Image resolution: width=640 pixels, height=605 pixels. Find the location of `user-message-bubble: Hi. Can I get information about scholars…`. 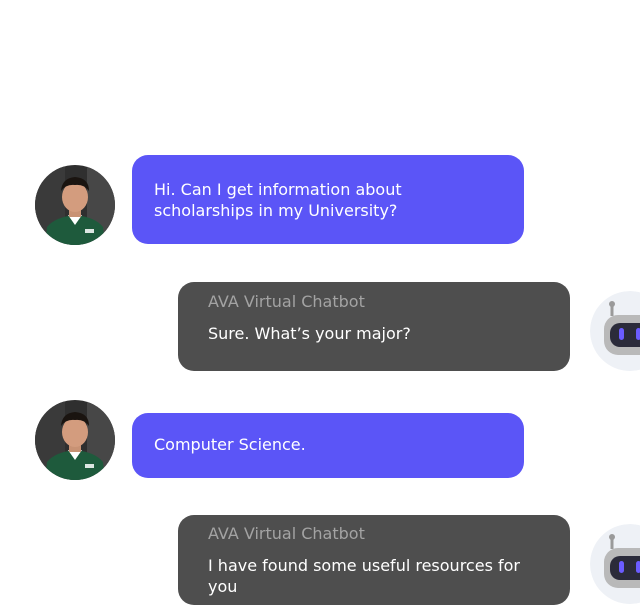

user-message-bubble: Hi. Can I get information about scholars… is located at coordinates (328, 199).